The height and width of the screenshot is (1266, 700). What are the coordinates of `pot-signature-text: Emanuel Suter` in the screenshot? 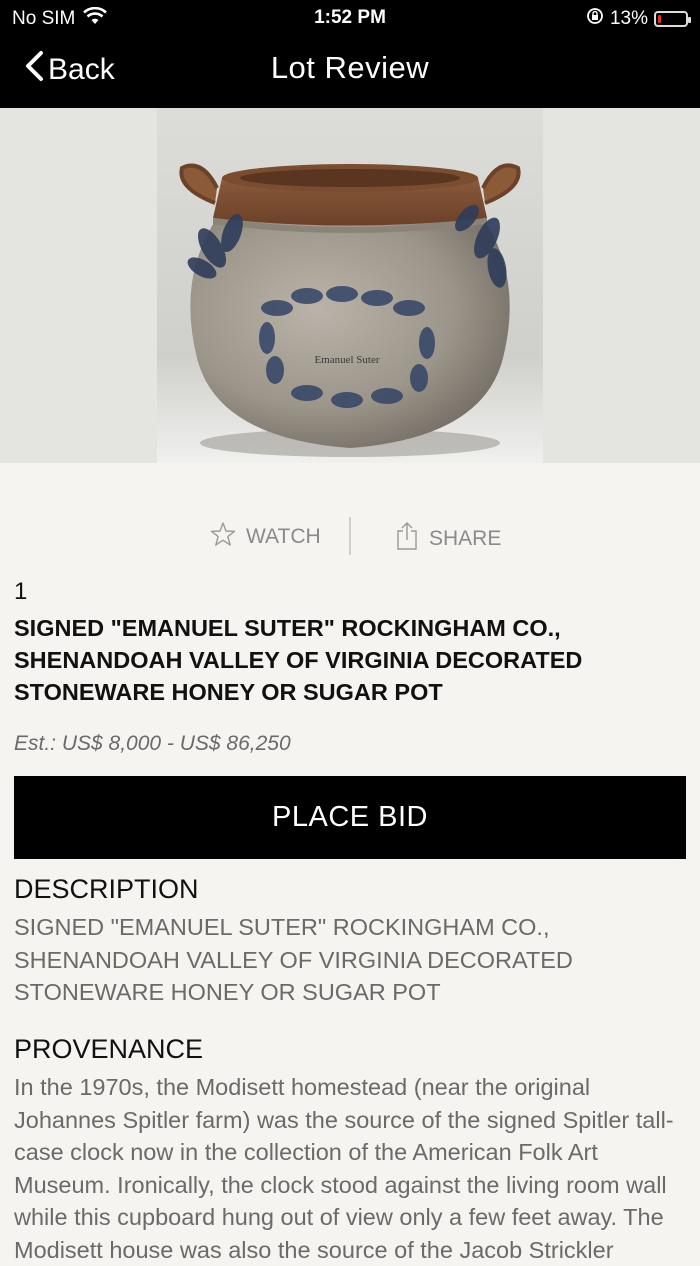 It's located at (346, 360).